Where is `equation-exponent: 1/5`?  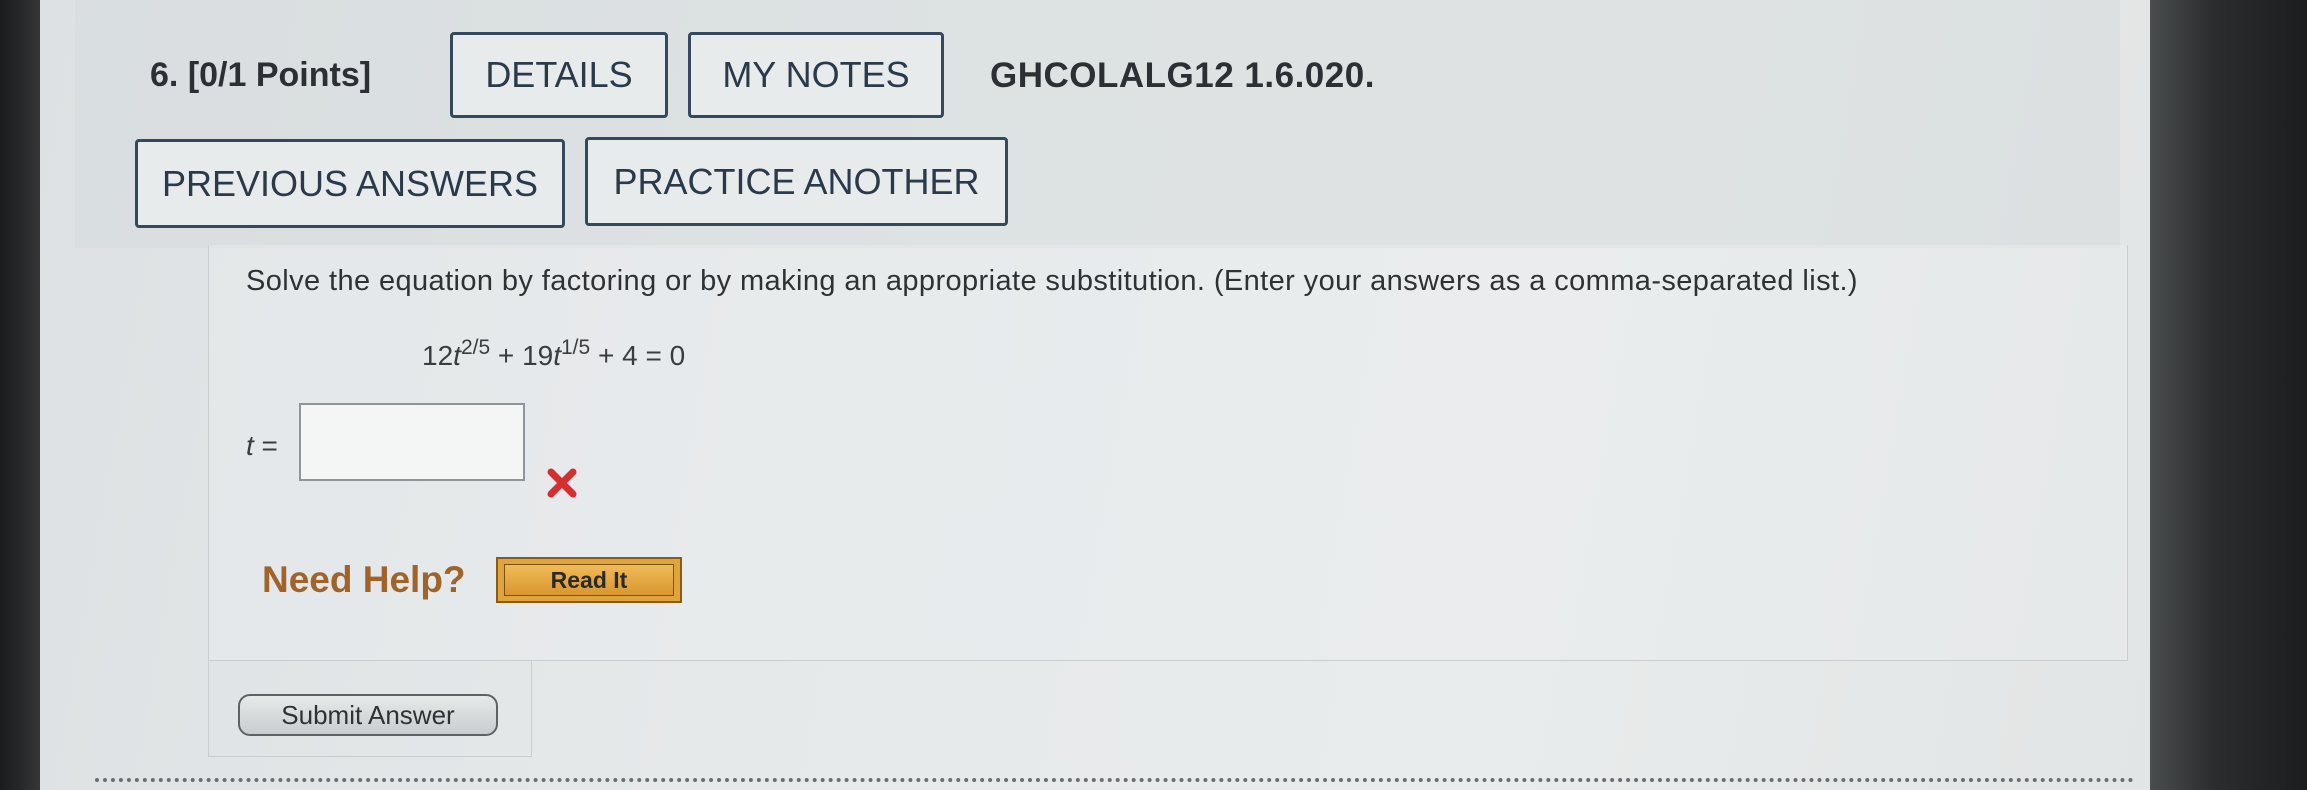
equation-exponent: 1/5 is located at coordinates (576, 347).